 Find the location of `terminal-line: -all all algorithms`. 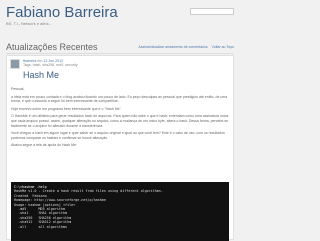

terminal-line: -all all algorithms is located at coordinates (41, 226).